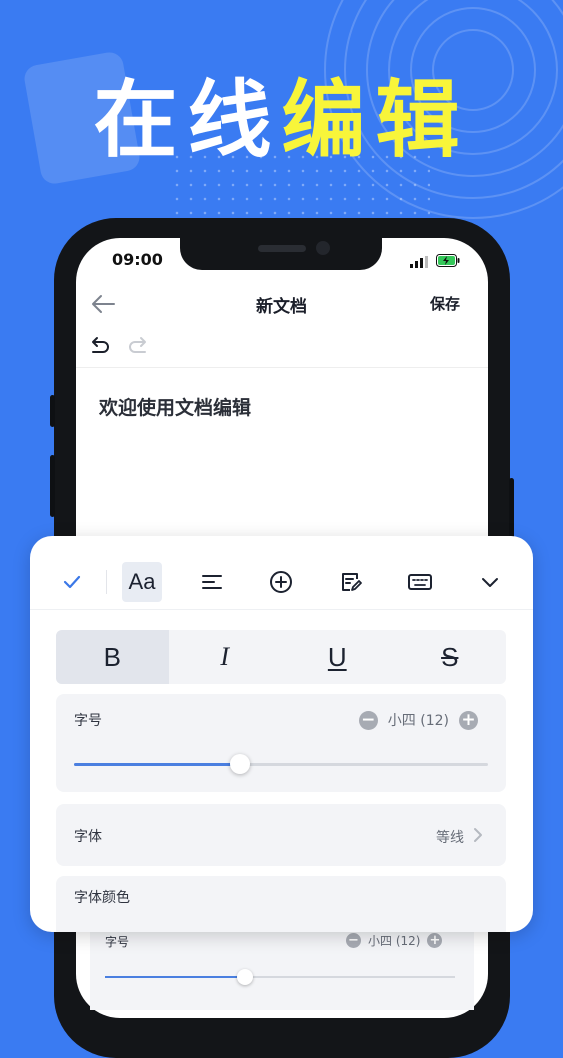 The height and width of the screenshot is (1058, 563). What do you see at coordinates (478, 835) in the screenshot?
I see `chevron-right-icon` at bounding box center [478, 835].